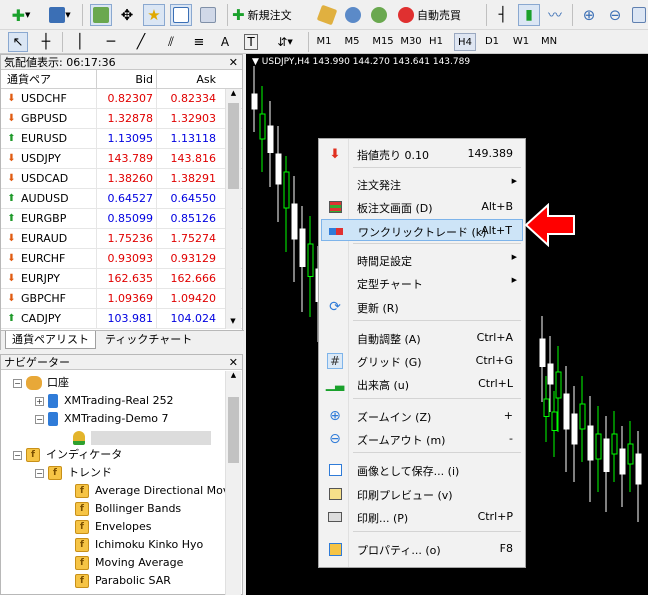  What do you see at coordinates (422, 154) in the screenshot?
I see `menu-item-sell-limit: ⬇ 指値売り 0.10 149.389` at bounding box center [422, 154].